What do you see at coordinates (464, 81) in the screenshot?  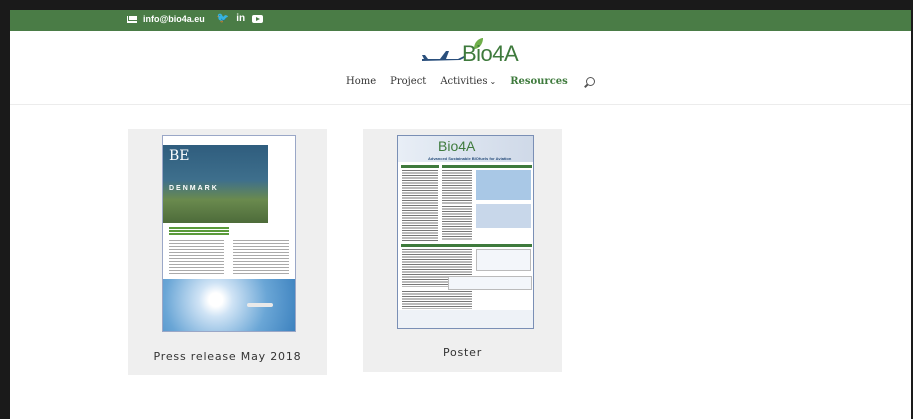 I see `nav-activities-label: Activities` at bounding box center [464, 81].